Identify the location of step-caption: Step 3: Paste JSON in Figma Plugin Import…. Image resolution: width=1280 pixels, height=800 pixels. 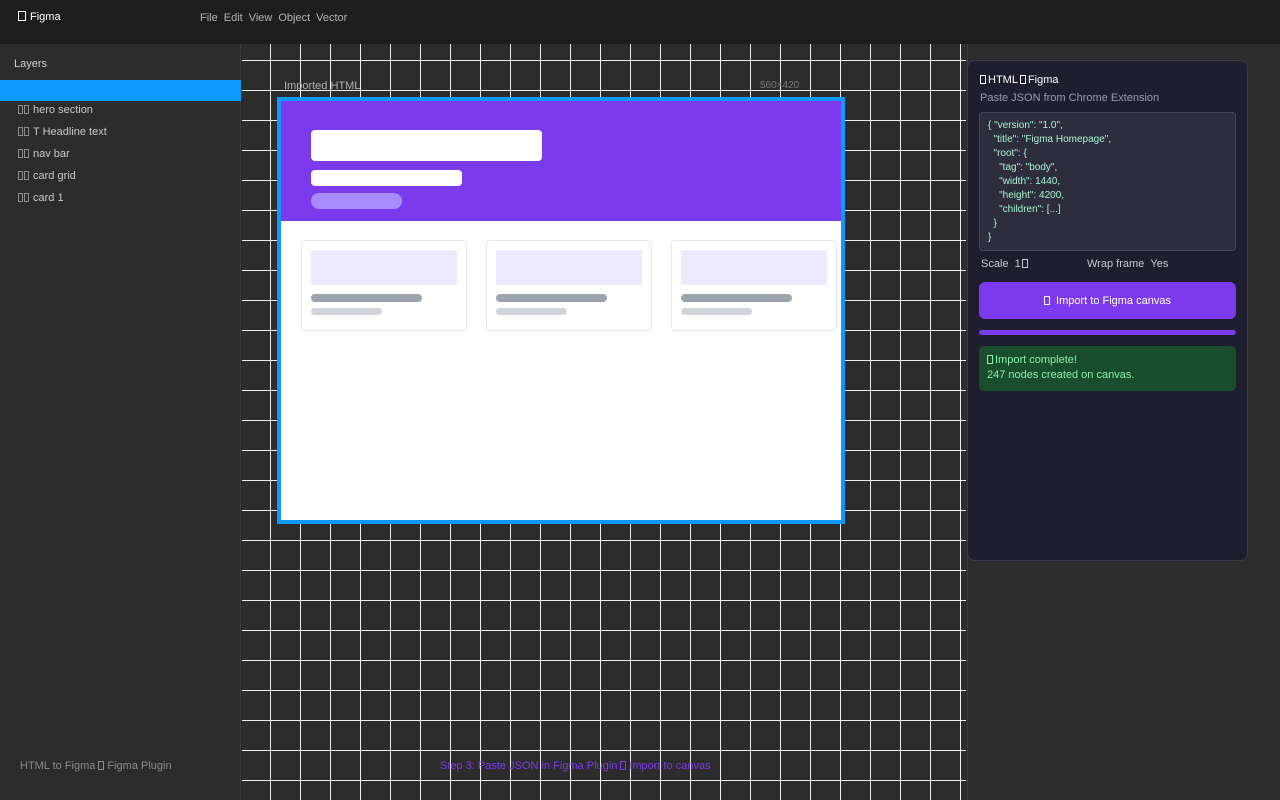
(575, 766).